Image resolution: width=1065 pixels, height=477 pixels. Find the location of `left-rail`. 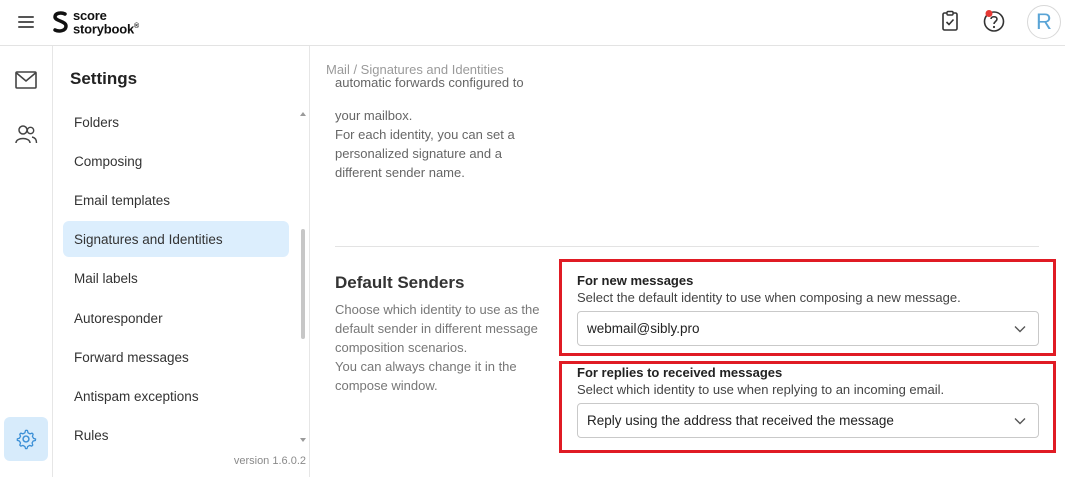

left-rail is located at coordinates (26, 261).